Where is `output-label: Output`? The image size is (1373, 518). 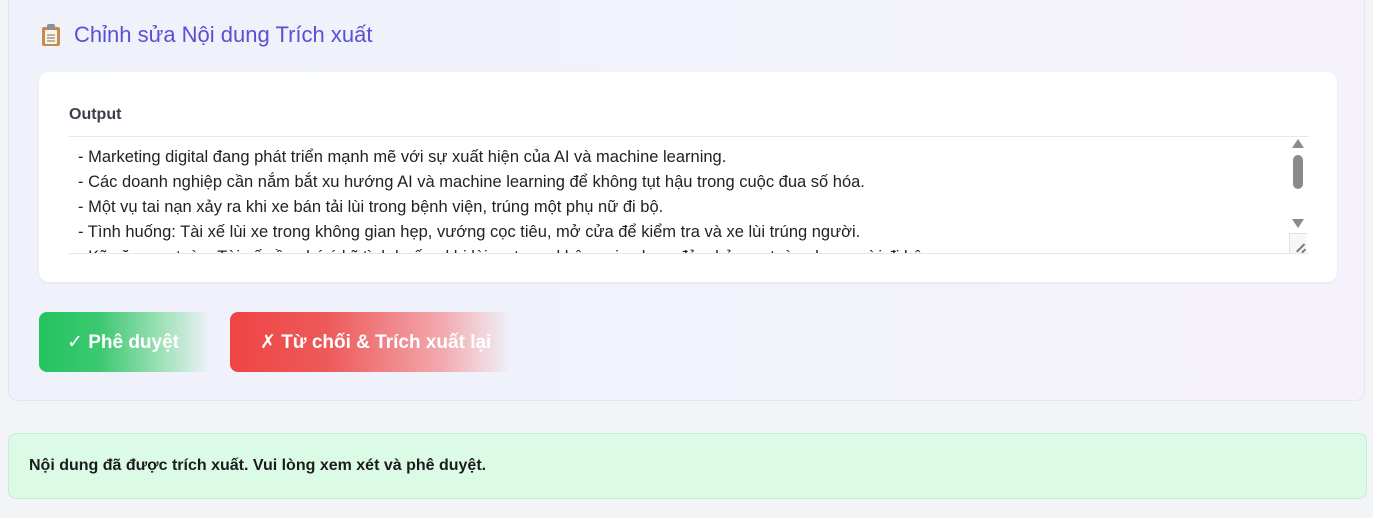
output-label: Output is located at coordinates (95, 114).